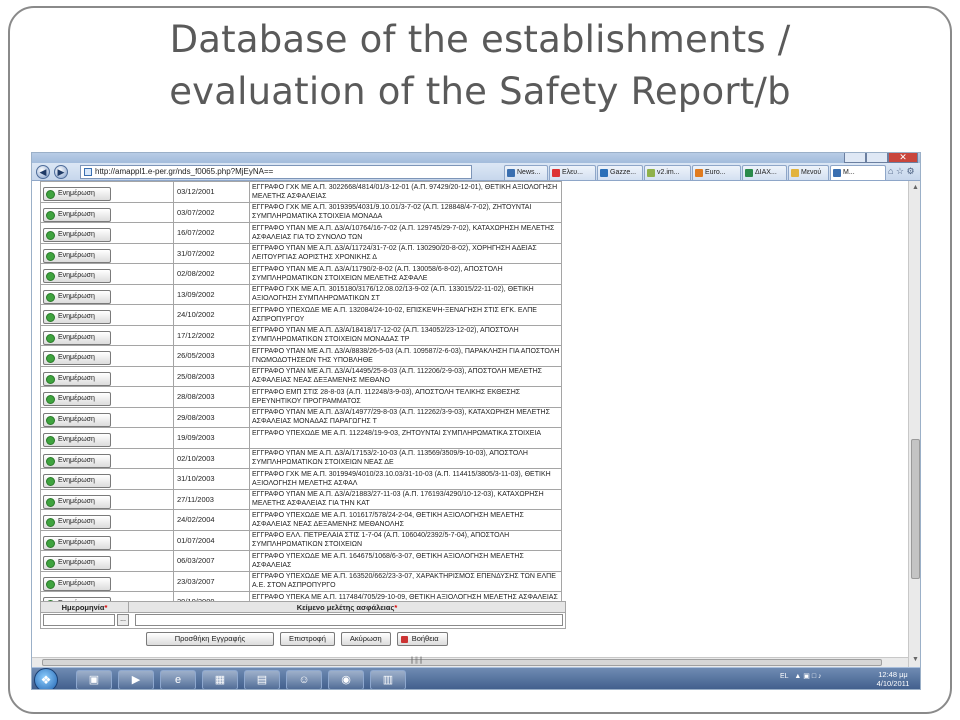  I want to click on tab-label: Μενού, so click(811, 172).